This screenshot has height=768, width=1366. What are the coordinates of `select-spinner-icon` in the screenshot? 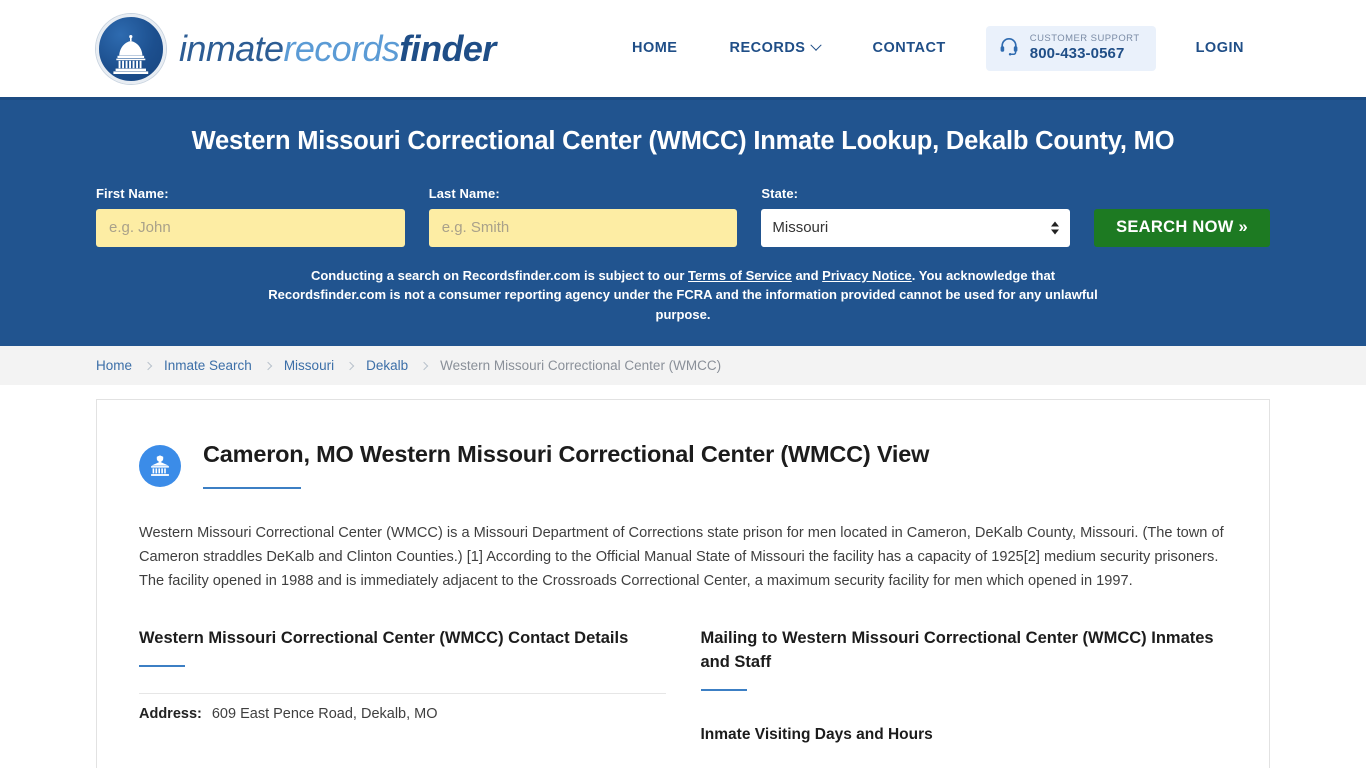 It's located at (1055, 228).